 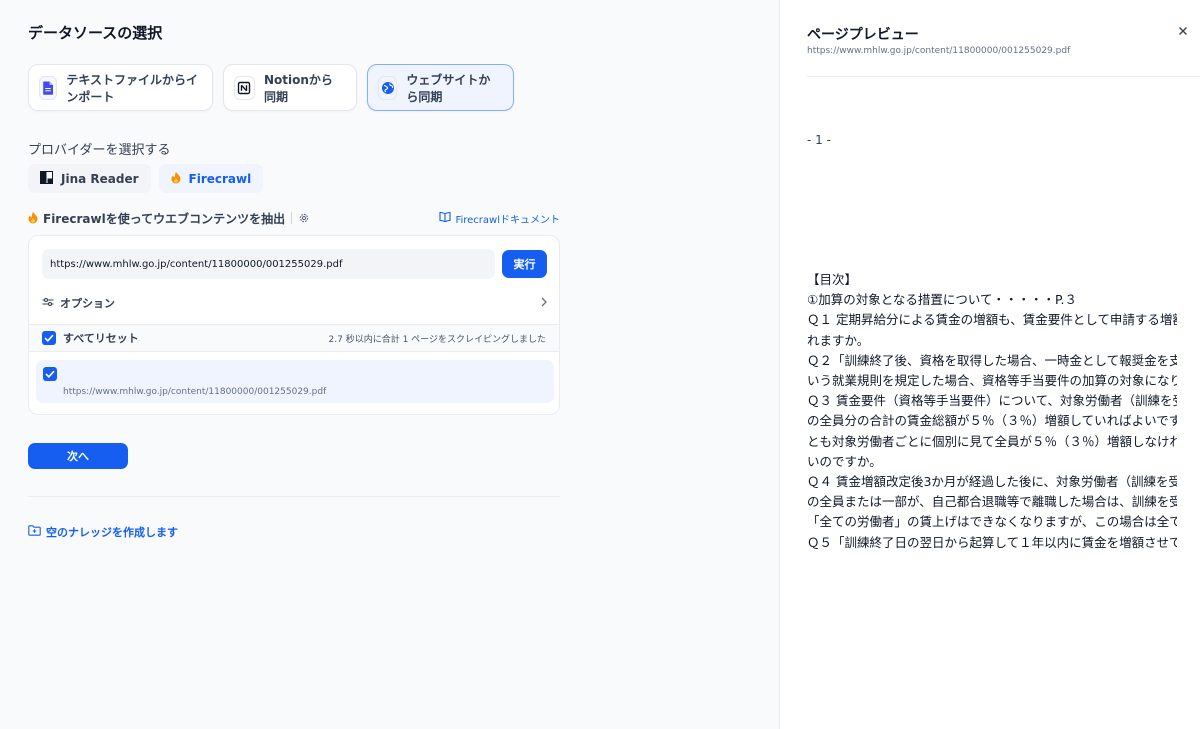 I want to click on next-button: 次へ, so click(x=78, y=456).